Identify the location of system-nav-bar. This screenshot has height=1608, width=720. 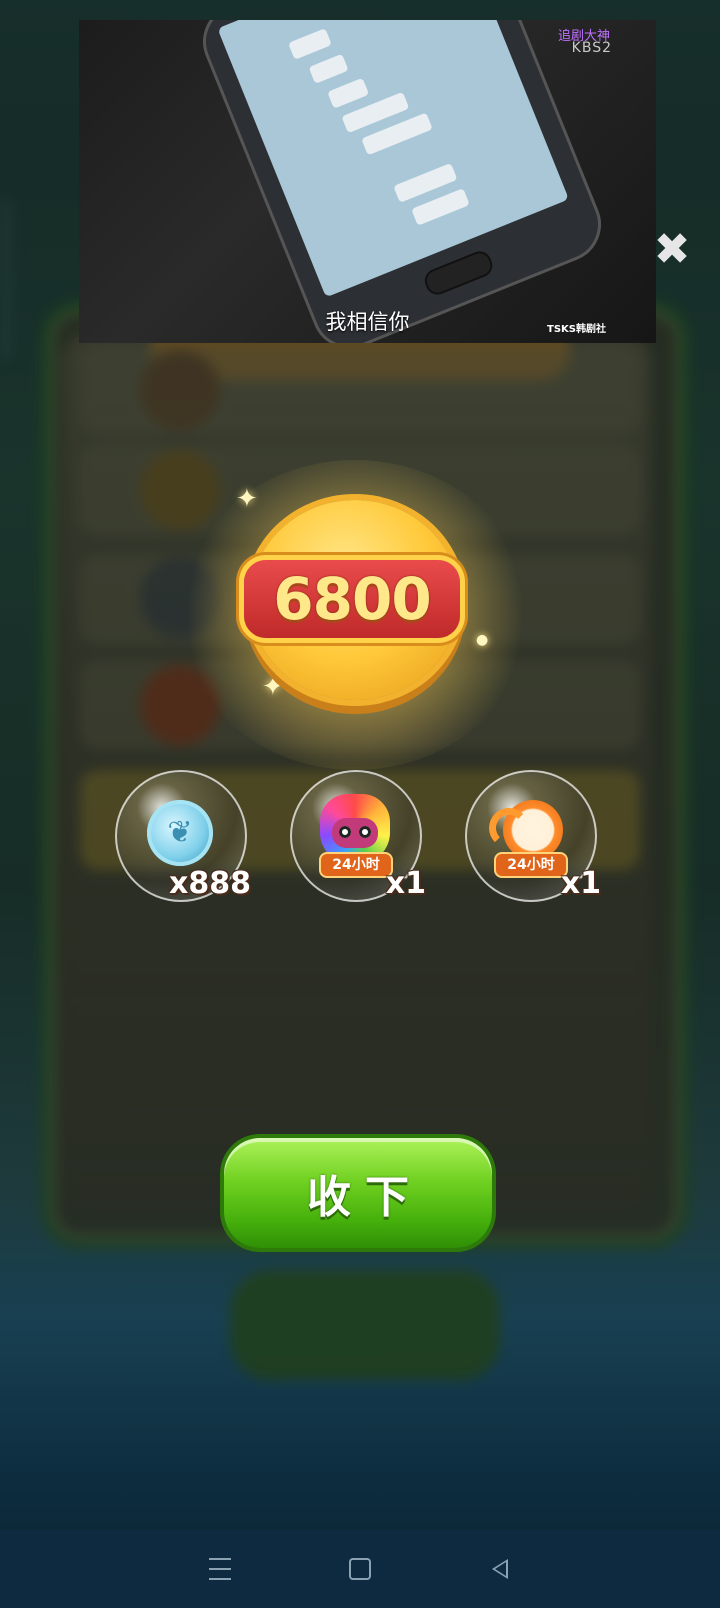
(360, 1569).